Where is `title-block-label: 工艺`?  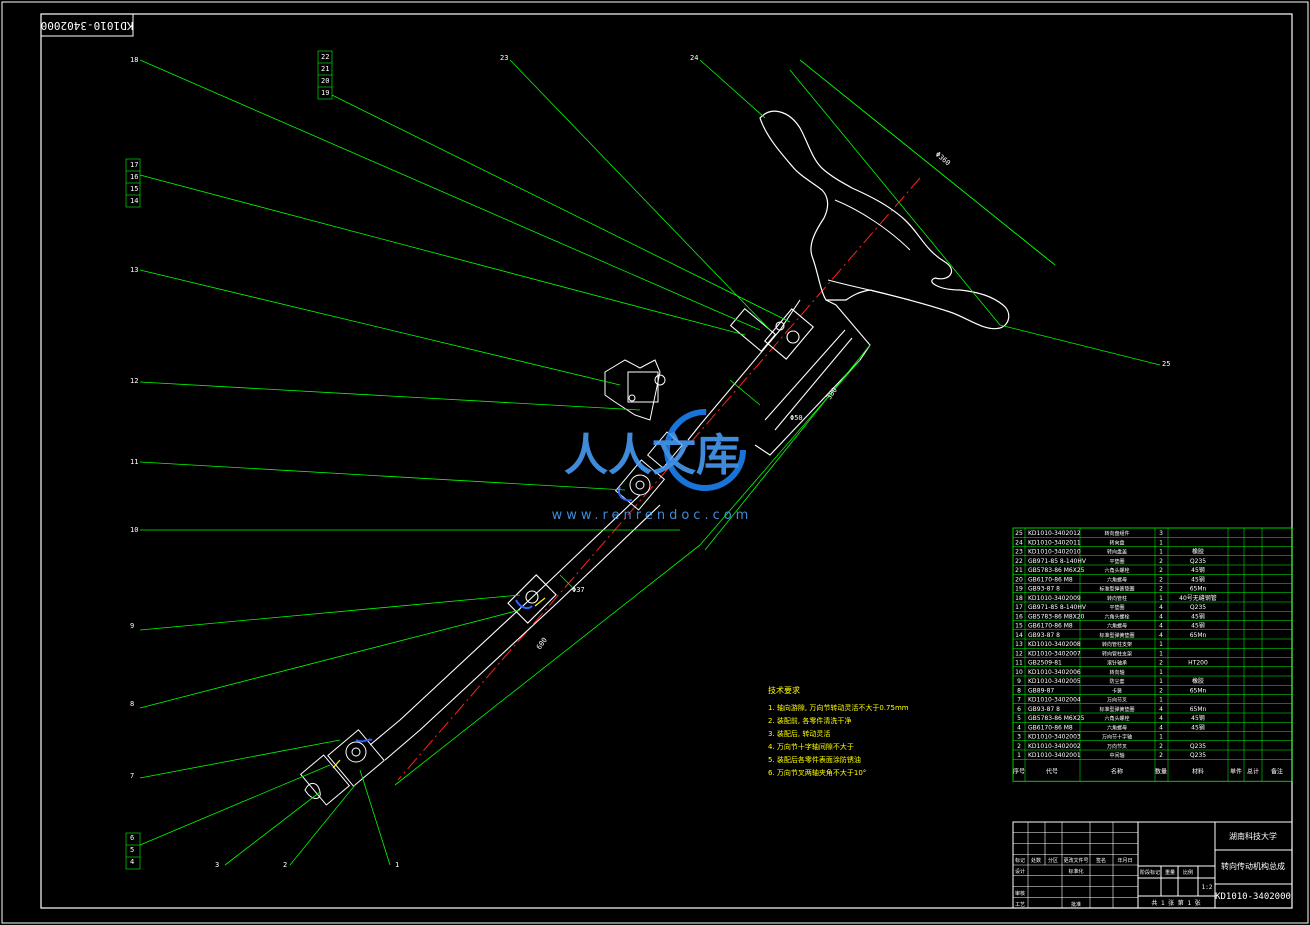 title-block-label: 工艺 is located at coordinates (1020, 905).